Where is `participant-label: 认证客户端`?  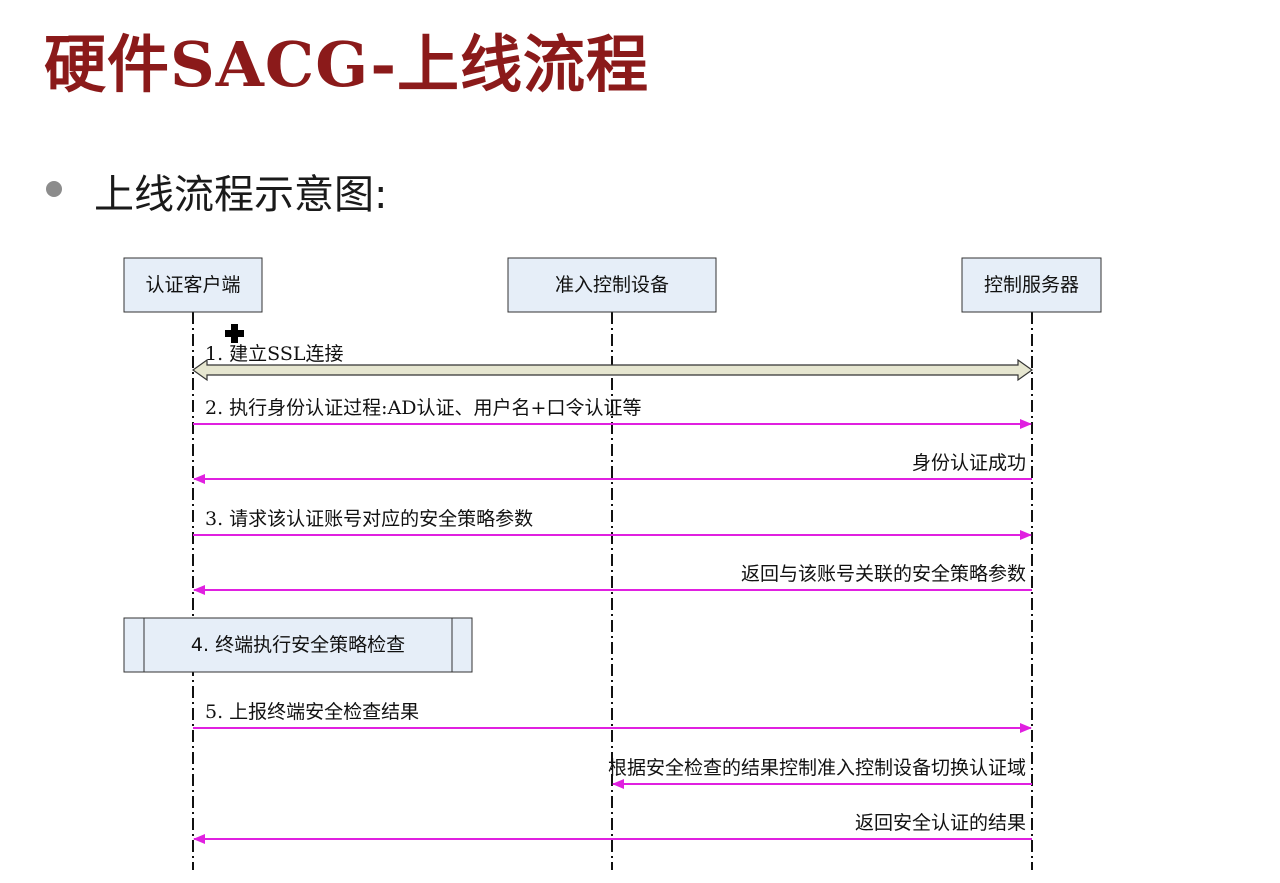
participant-label: 认证客户端 is located at coordinates (192, 285).